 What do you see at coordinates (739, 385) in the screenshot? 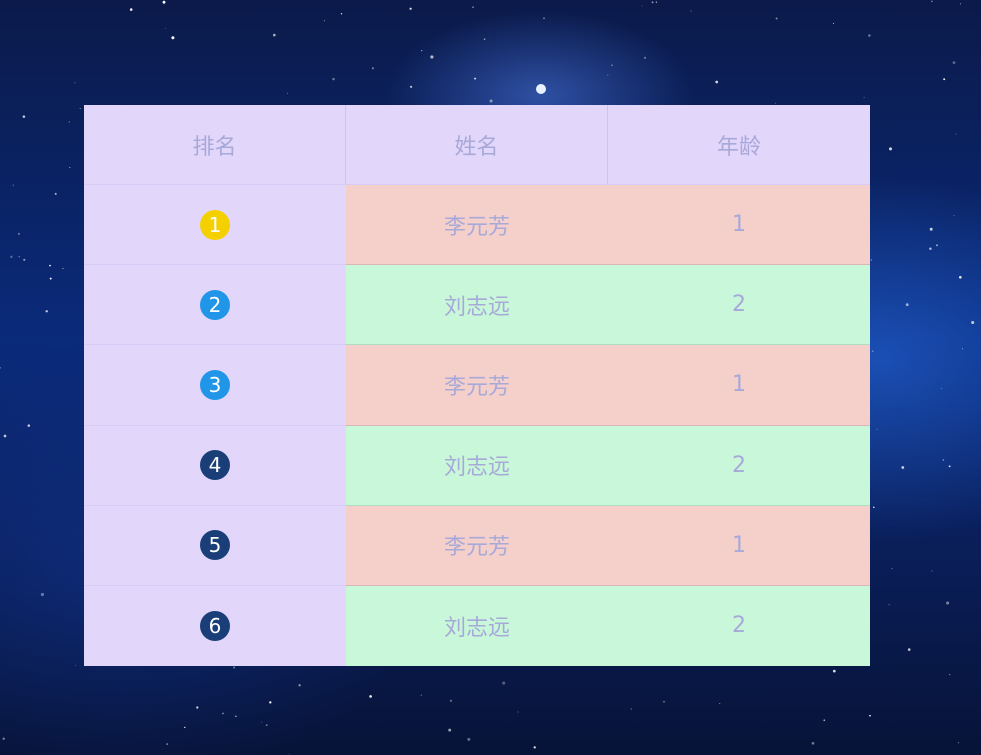
I see `age-cell: 1` at bounding box center [739, 385].